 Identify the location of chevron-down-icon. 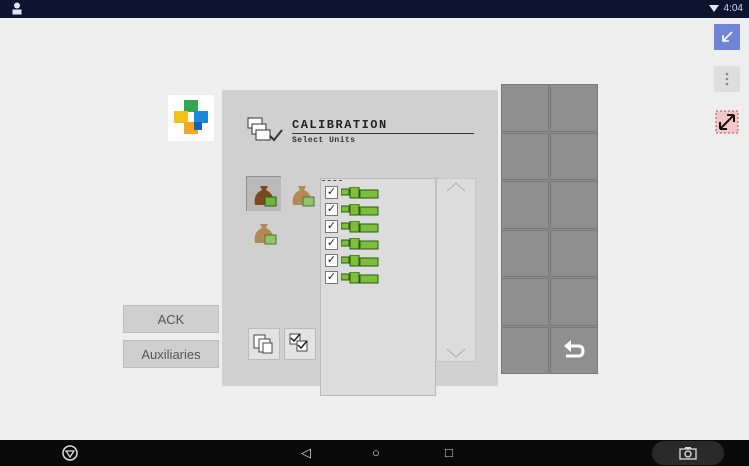
(456, 353).